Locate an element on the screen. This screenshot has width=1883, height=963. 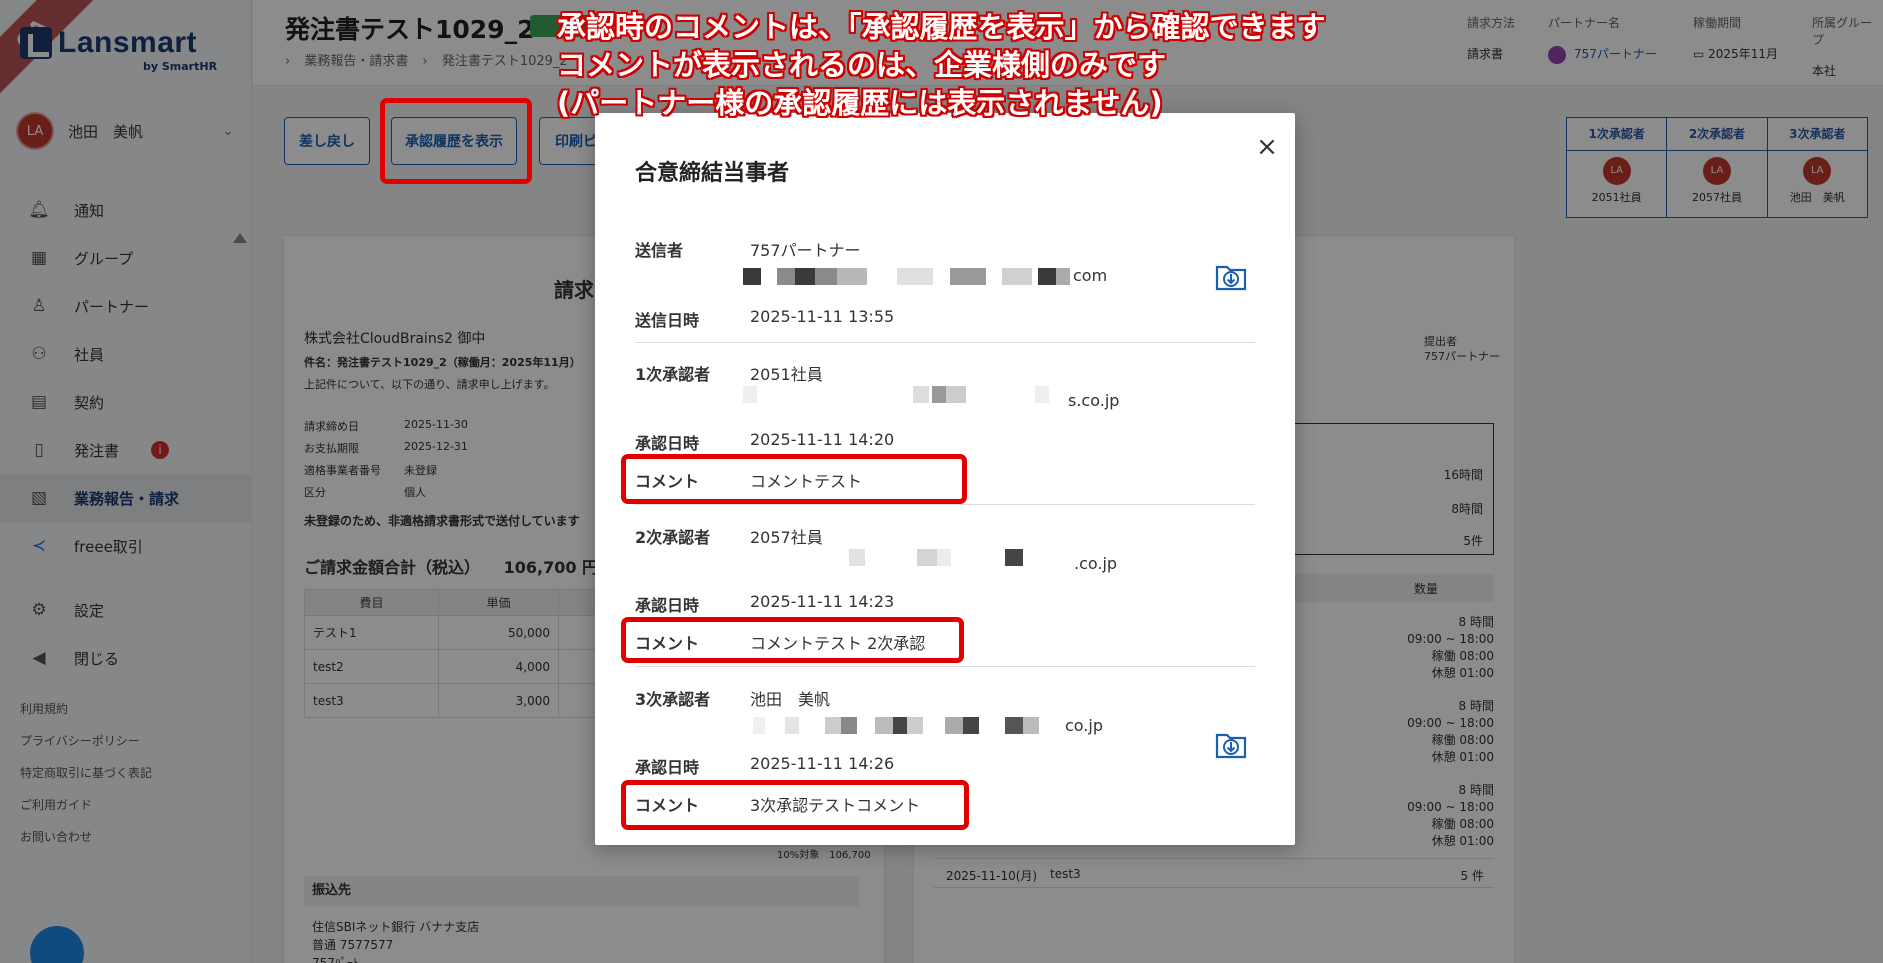
approved-at-value: 2025-11-11 14:26 is located at coordinates (822, 763).